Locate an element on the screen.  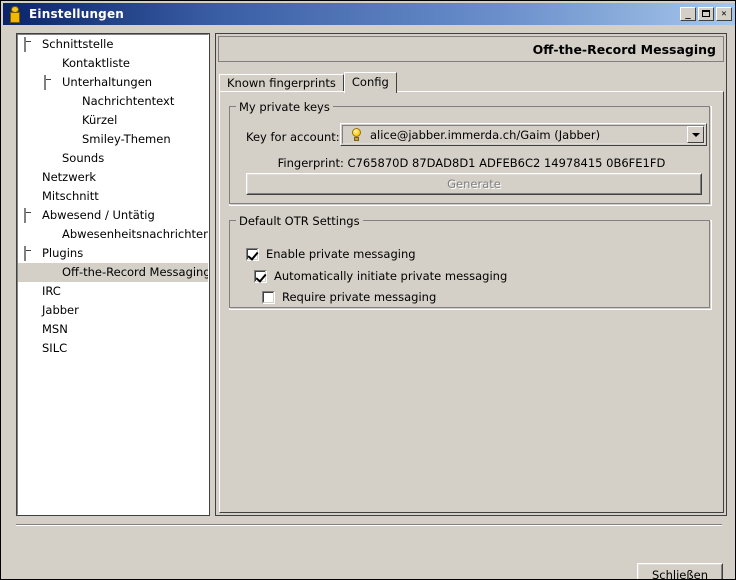
account-combobox-value: alice@jabber.immerda.ch/Gaim (Jabber) is located at coordinates (485, 134).